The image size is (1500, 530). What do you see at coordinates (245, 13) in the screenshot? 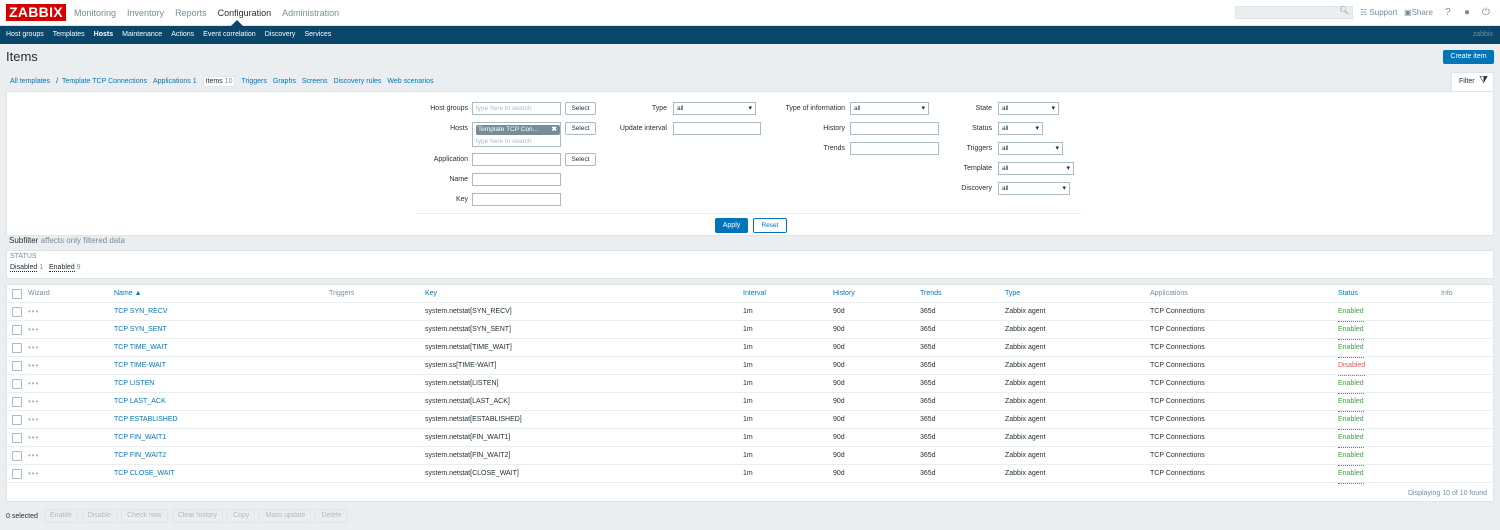
I see `menu-configuration: Configuration` at bounding box center [245, 13].